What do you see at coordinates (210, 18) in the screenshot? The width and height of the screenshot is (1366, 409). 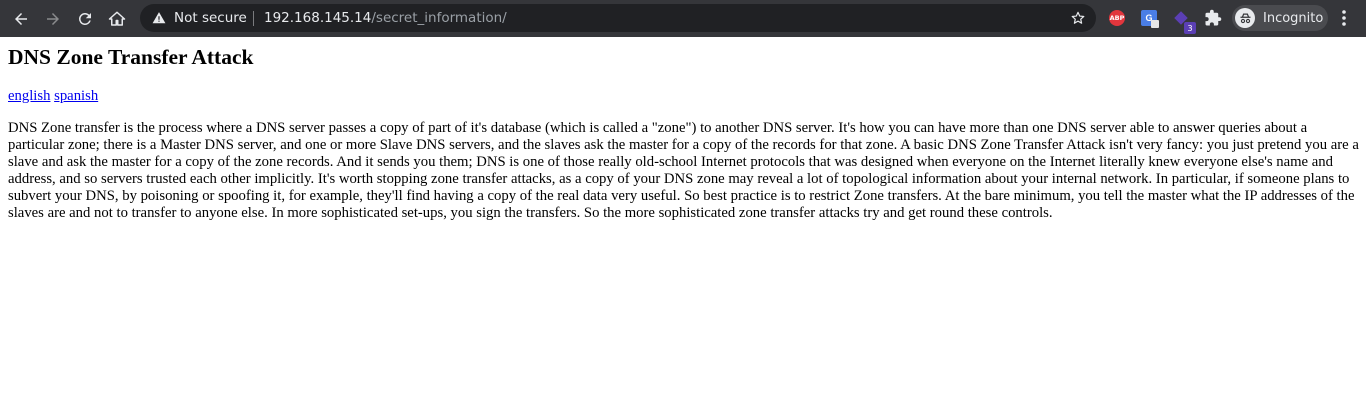 I see `security-label: Not secure` at bounding box center [210, 18].